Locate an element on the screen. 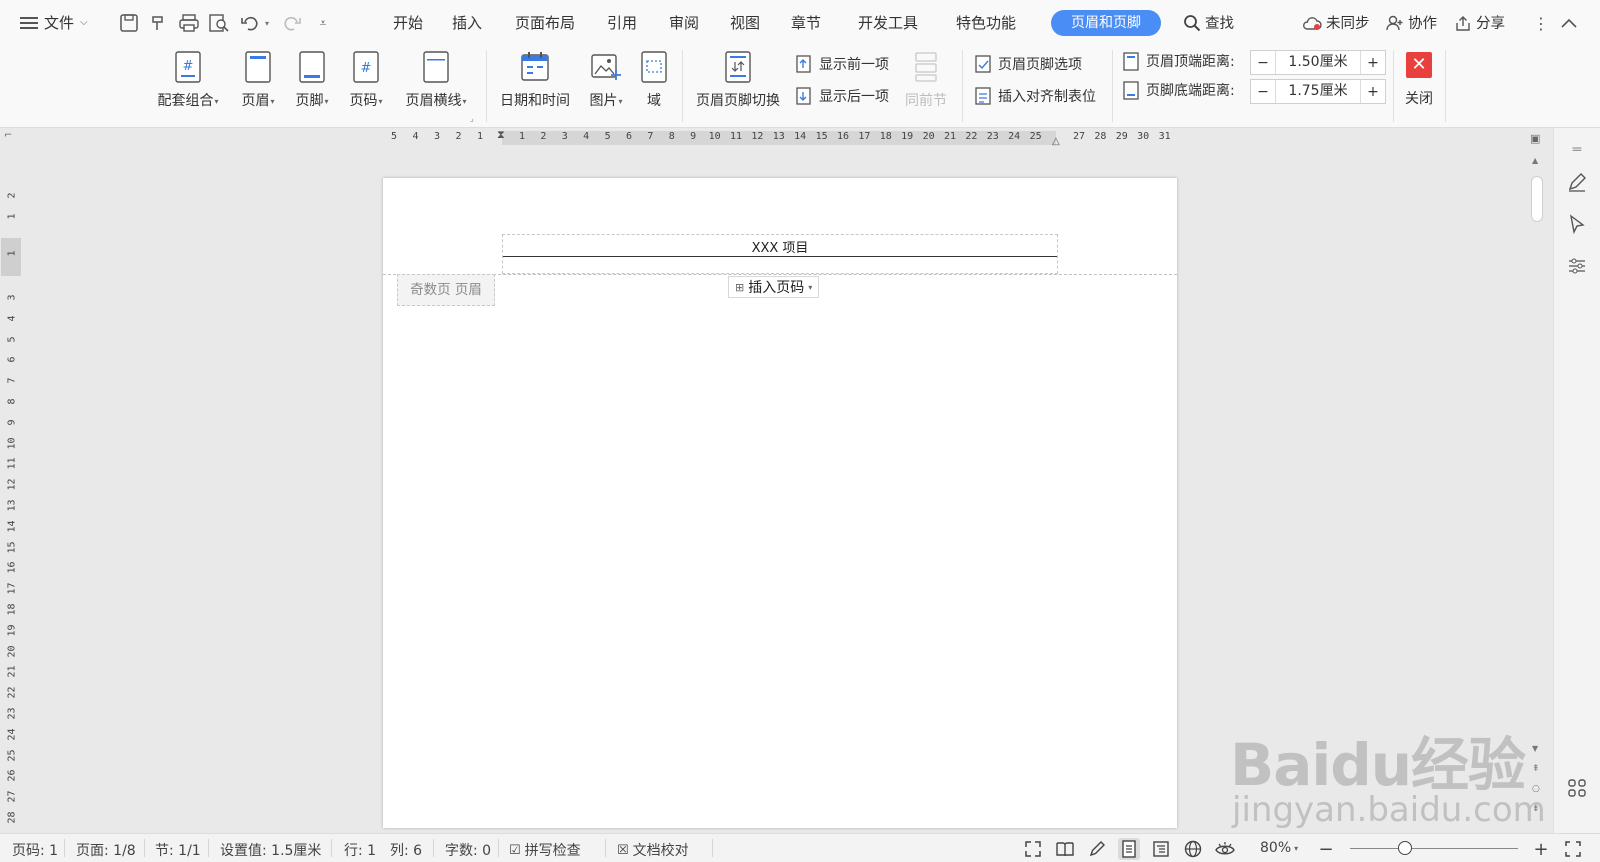  status-col: 列: 6 is located at coordinates (406, 850).